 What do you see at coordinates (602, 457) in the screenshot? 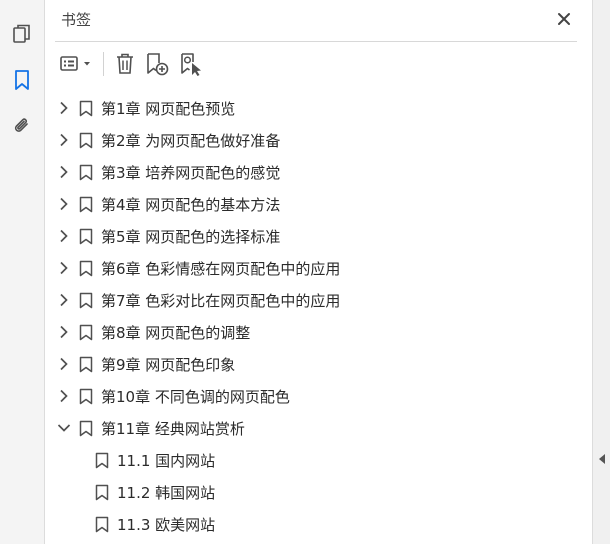
I see `collapse-arrow-icon` at bounding box center [602, 457].